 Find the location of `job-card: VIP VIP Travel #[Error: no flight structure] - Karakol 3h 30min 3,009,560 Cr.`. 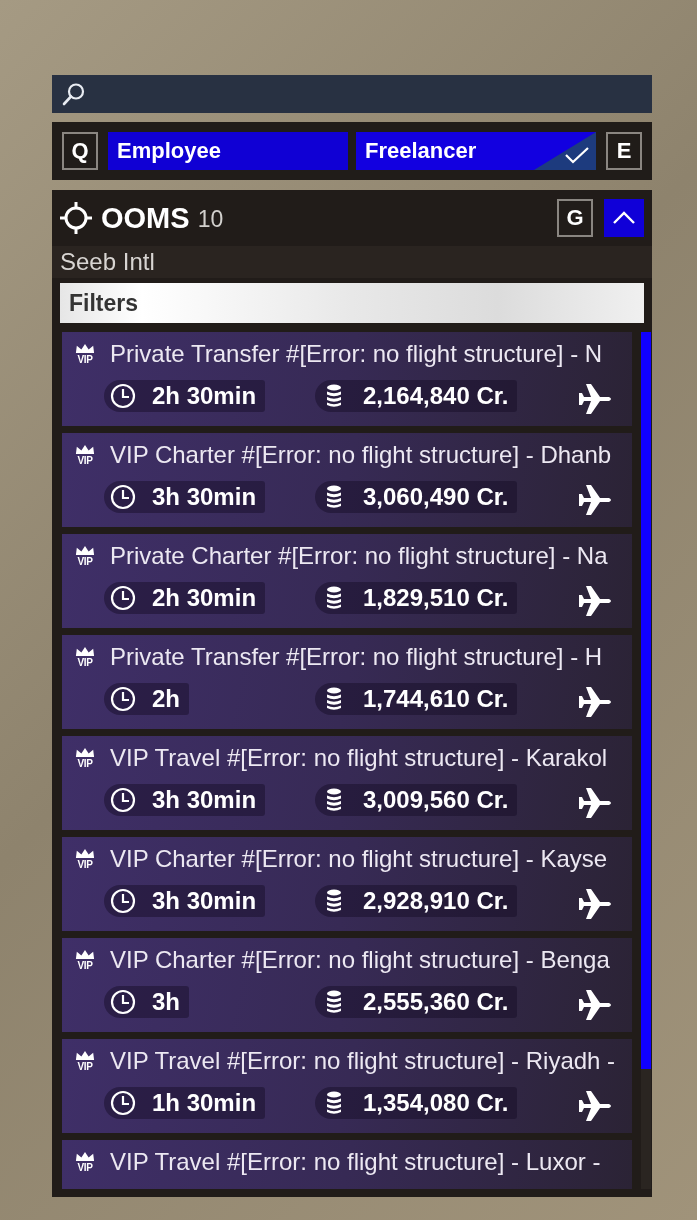

job-card: VIP VIP Travel #[Error: no flight structure] - Karakol 3h 30min 3,009,560 Cr. is located at coordinates (347, 783).